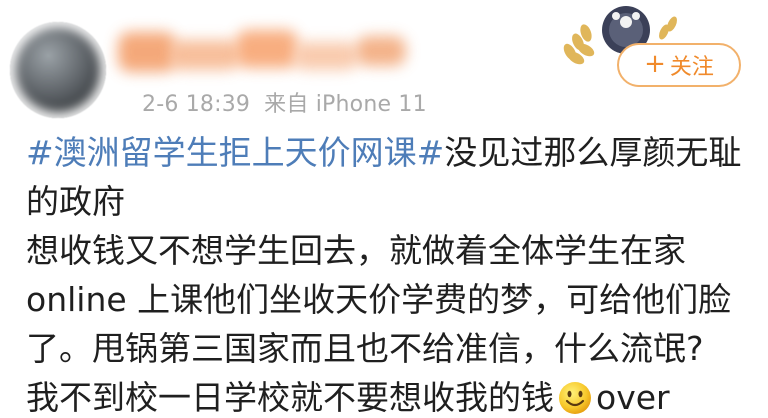 The image size is (768, 418). Describe the element at coordinates (575, 398) in the screenshot. I see `smile-emoji-icon` at that location.